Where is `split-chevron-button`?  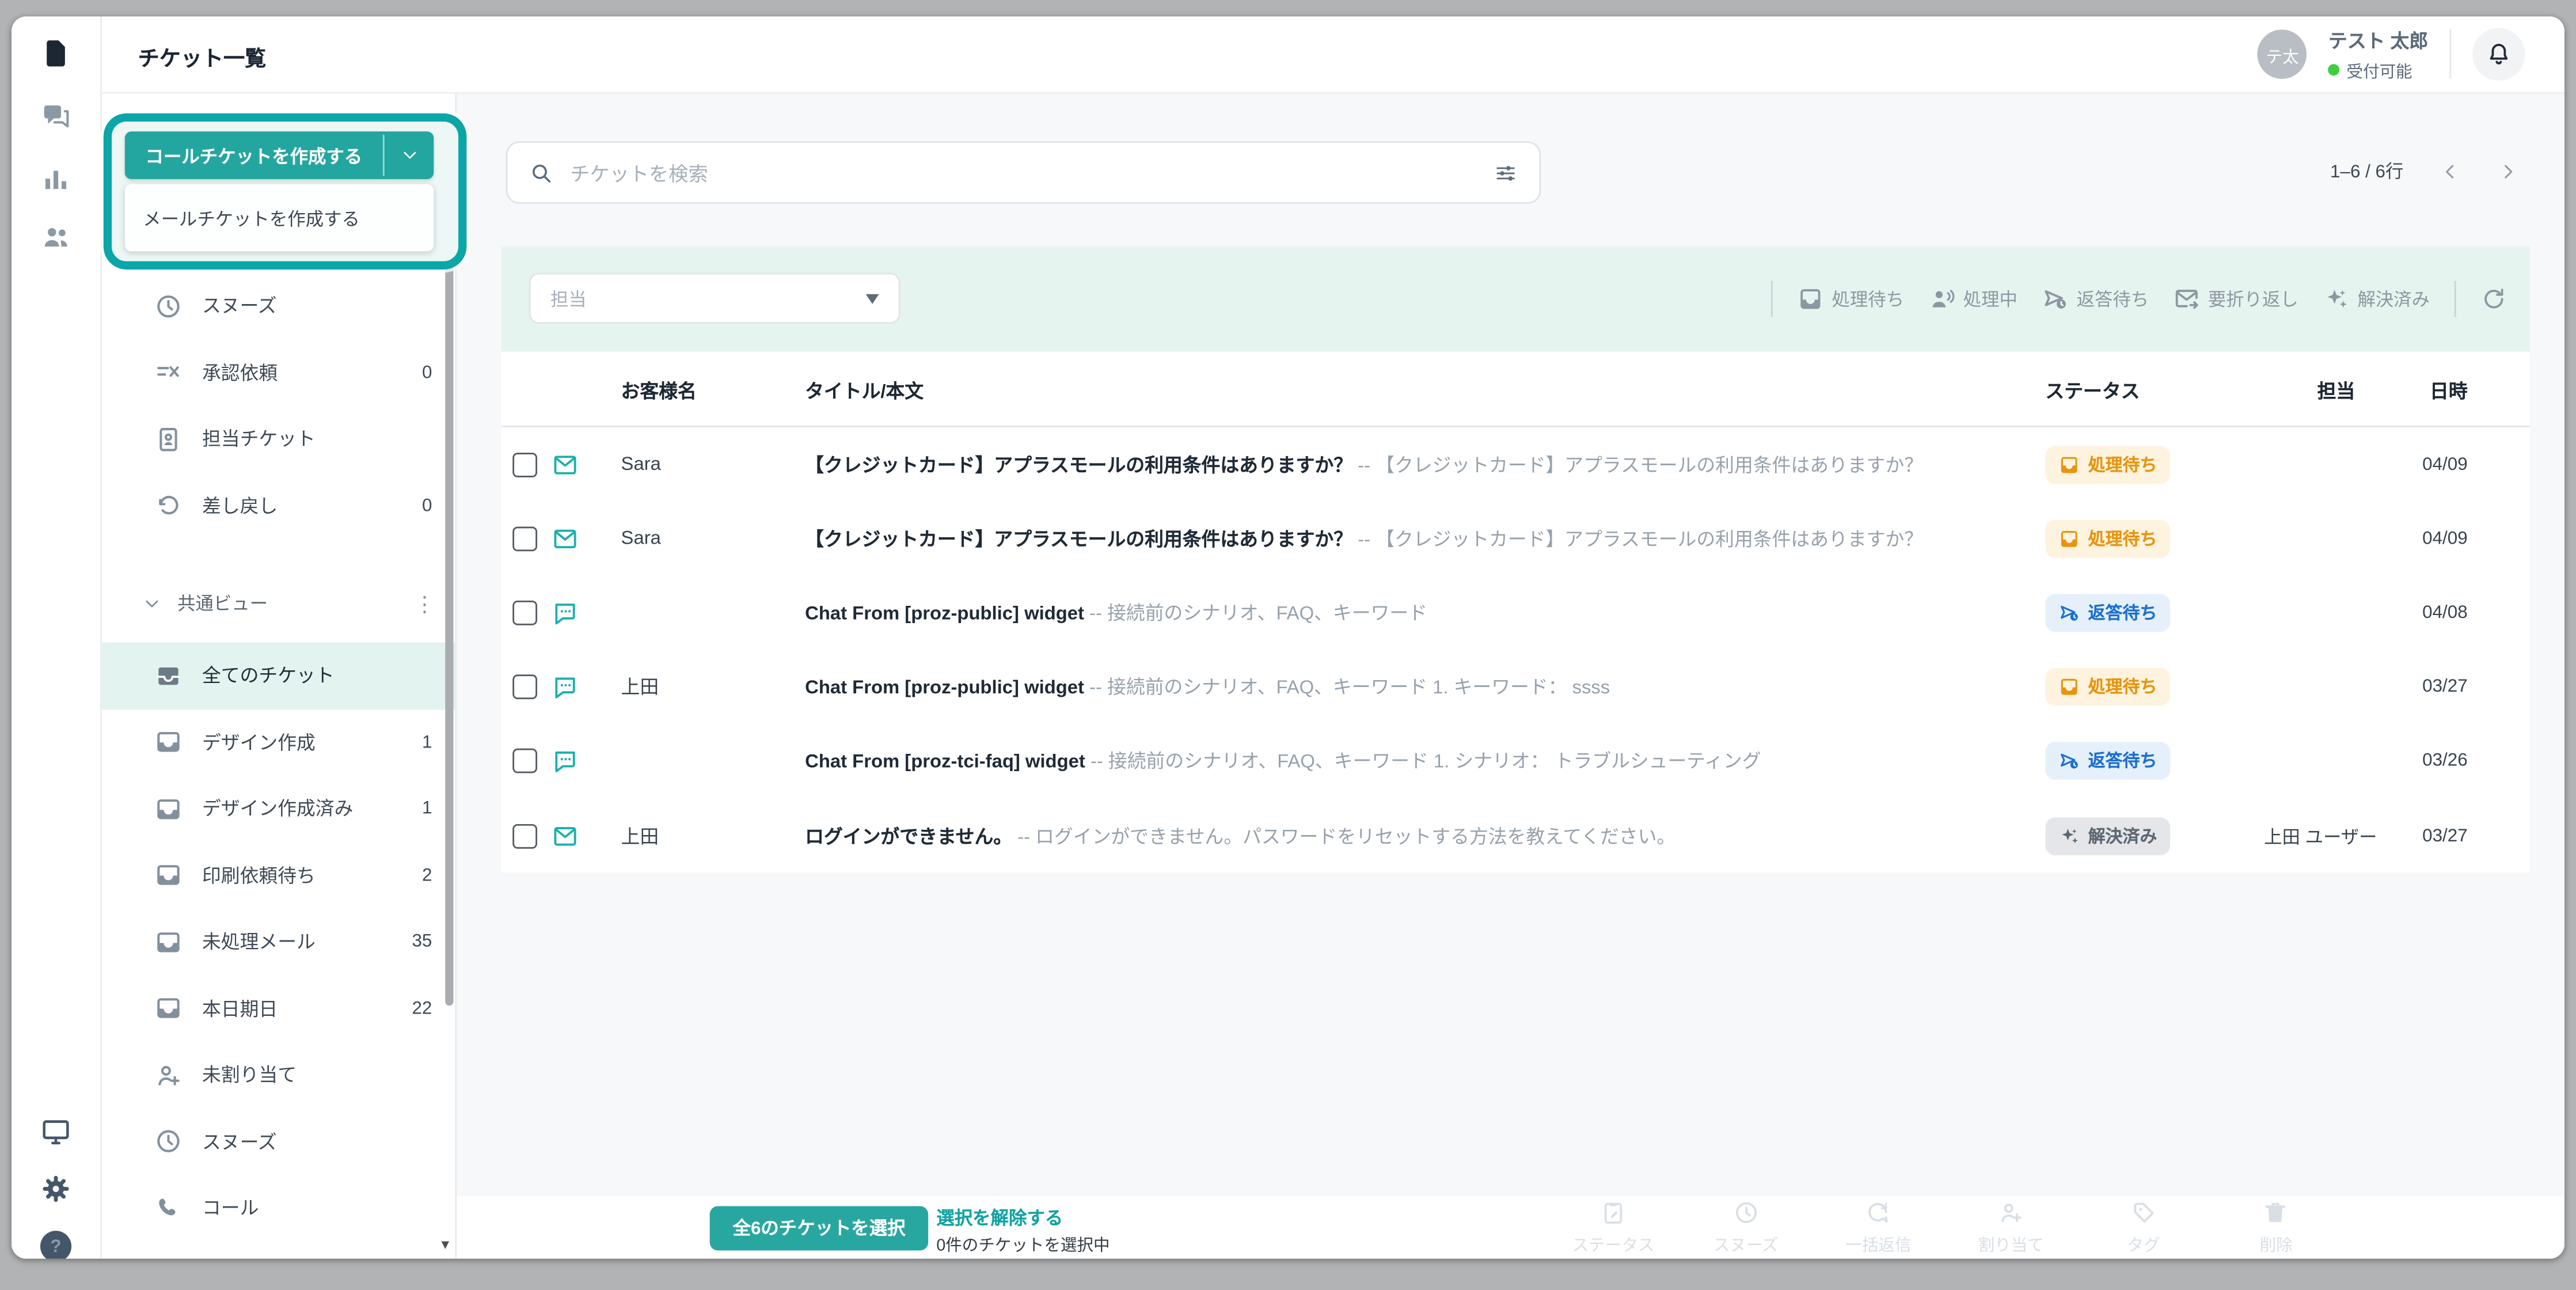 split-chevron-button is located at coordinates (409, 155).